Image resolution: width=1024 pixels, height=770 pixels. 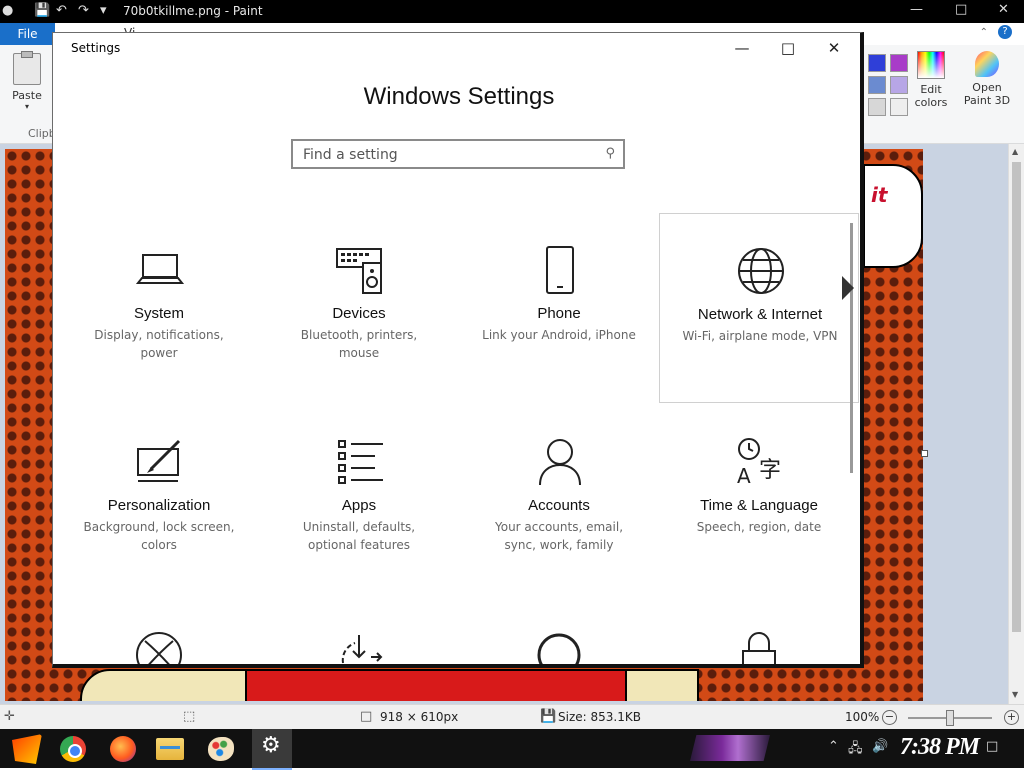 What do you see at coordinates (27, 34) in the screenshot?
I see `file-tab: File` at bounding box center [27, 34].